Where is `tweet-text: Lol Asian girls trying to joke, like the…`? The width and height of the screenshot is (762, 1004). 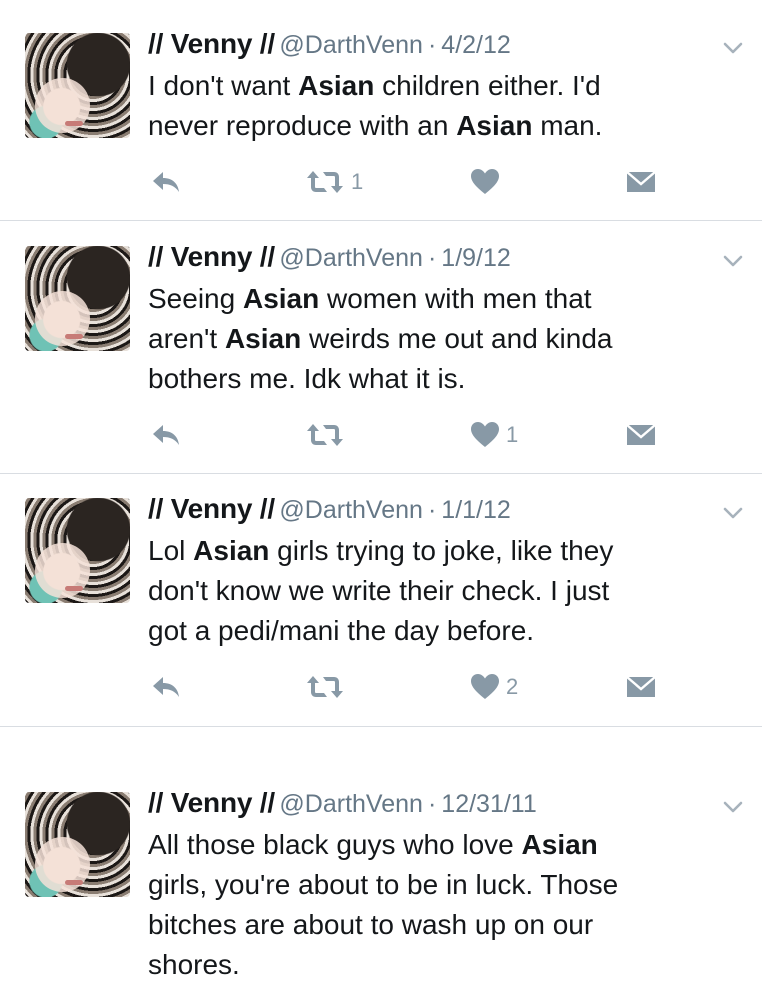 tweet-text: Lol Asian girls trying to joke, like the… is located at coordinates (443, 591).